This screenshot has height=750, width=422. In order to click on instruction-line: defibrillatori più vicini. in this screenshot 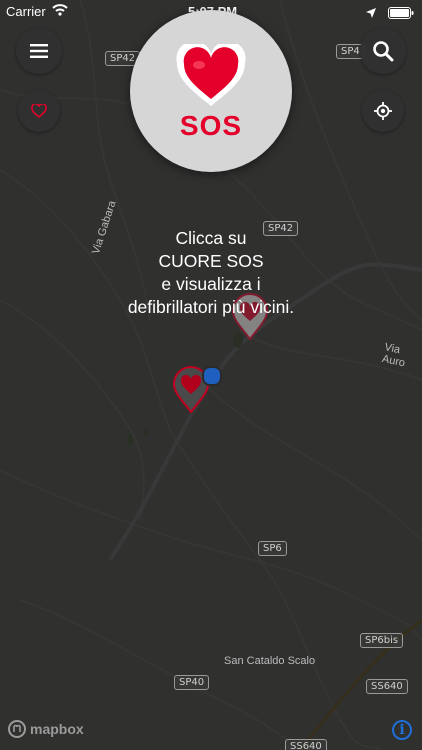, I will do `click(211, 307)`.